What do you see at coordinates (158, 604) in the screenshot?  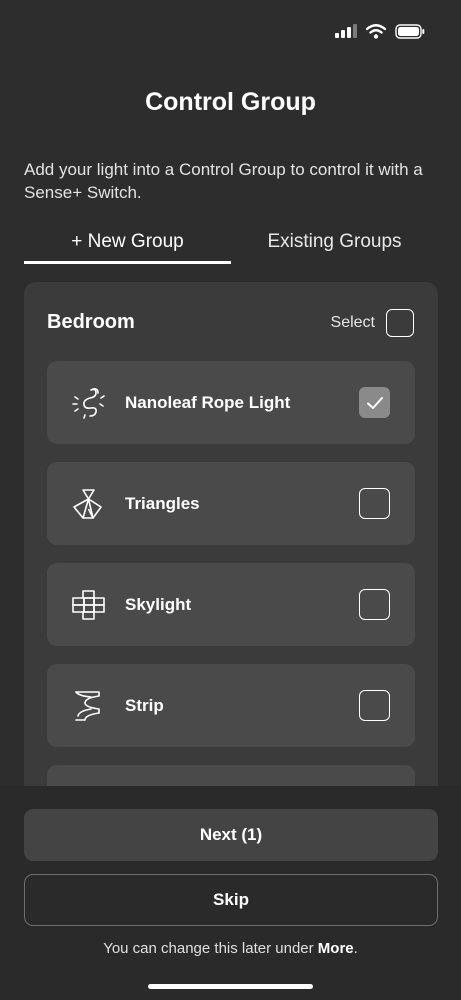 I see `device-label: Skylight` at bounding box center [158, 604].